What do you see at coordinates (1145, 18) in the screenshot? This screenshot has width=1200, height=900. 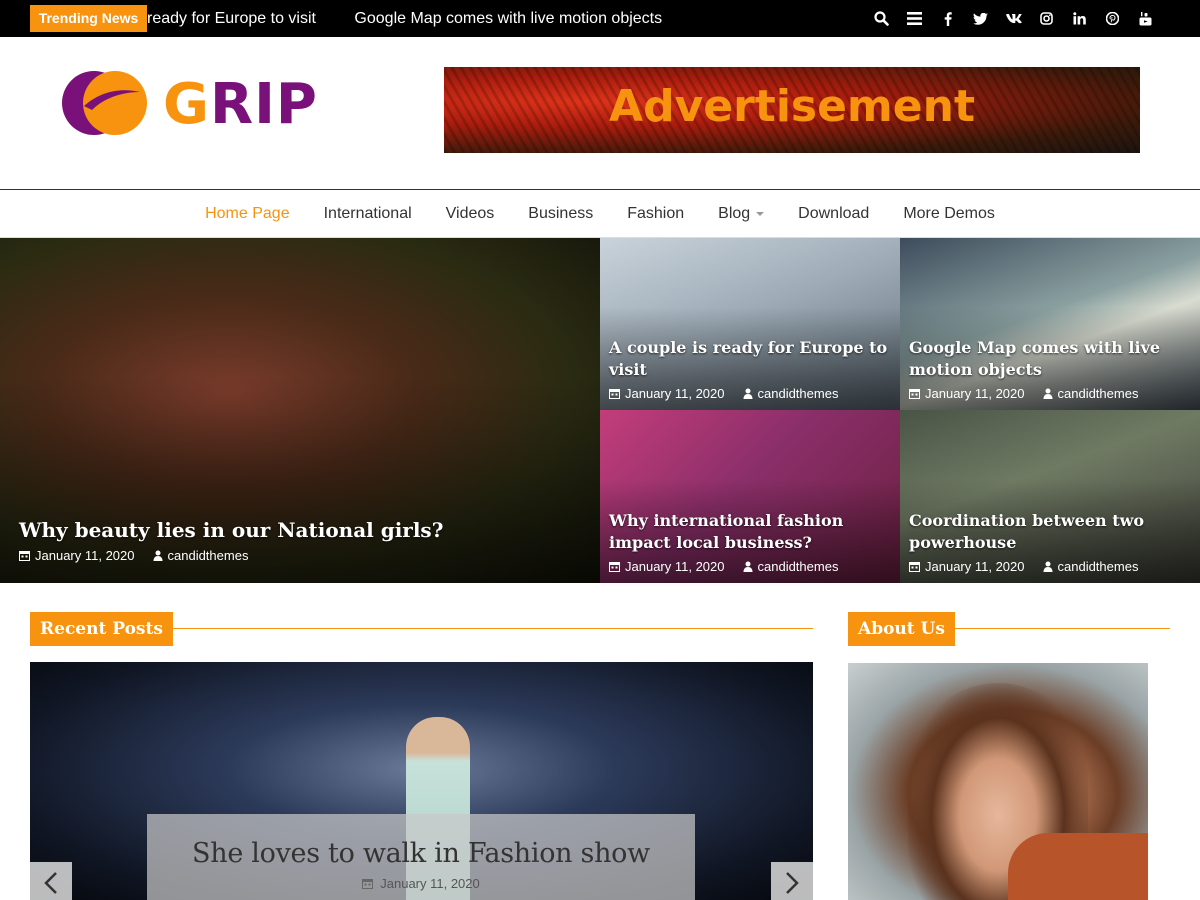 I see `youtube-icon` at bounding box center [1145, 18].